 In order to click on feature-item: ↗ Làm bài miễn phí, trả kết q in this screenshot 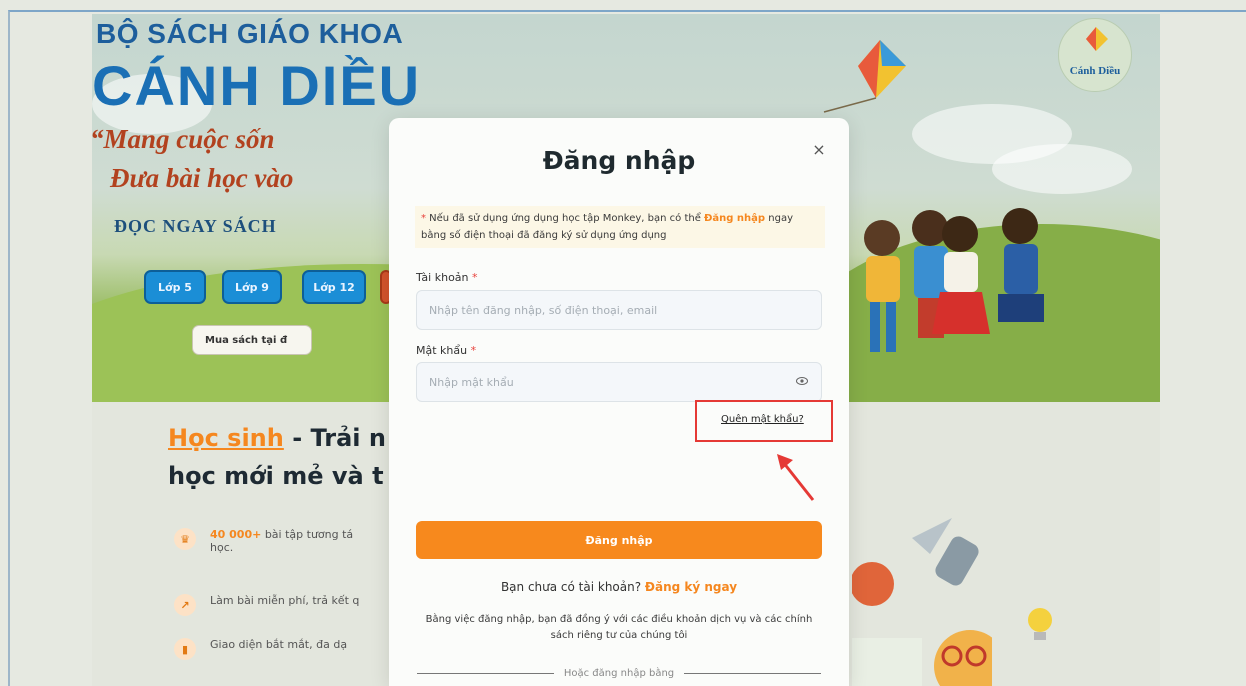, I will do `click(266, 605)`.